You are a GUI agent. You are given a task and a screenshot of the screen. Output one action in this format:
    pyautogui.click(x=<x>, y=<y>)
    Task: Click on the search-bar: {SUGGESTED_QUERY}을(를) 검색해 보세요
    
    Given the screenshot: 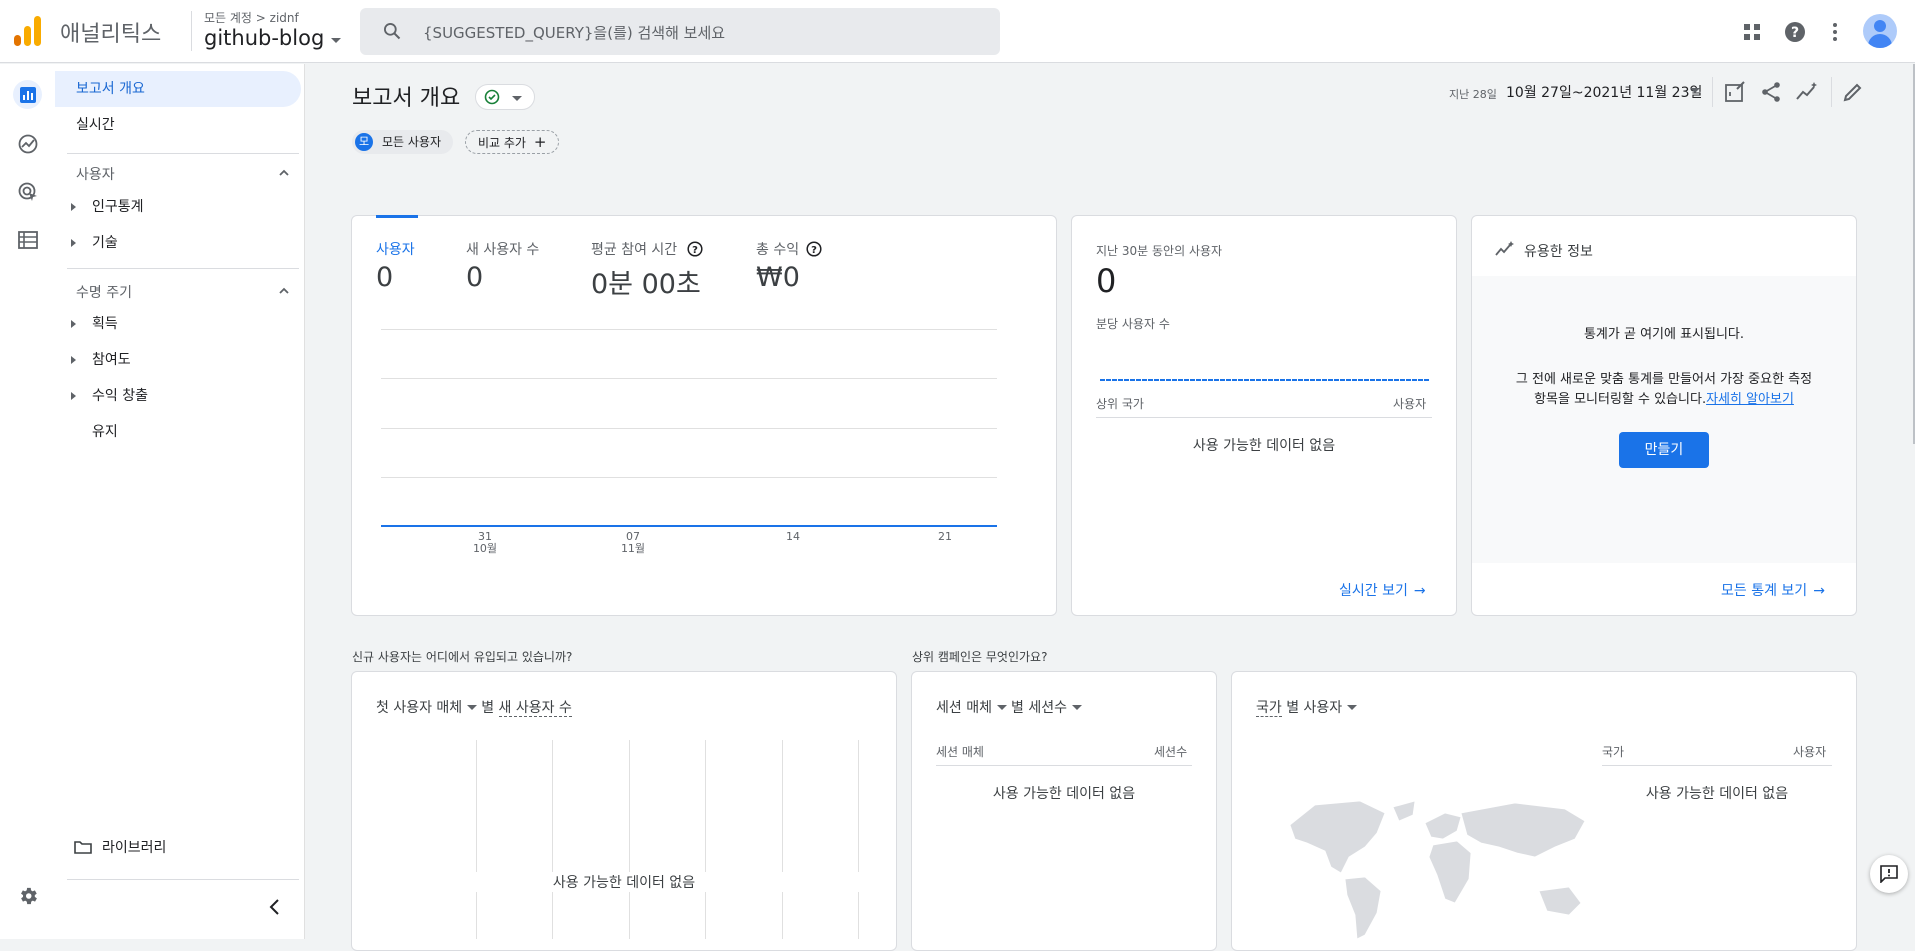 What is the action you would take?
    pyautogui.click(x=680, y=31)
    